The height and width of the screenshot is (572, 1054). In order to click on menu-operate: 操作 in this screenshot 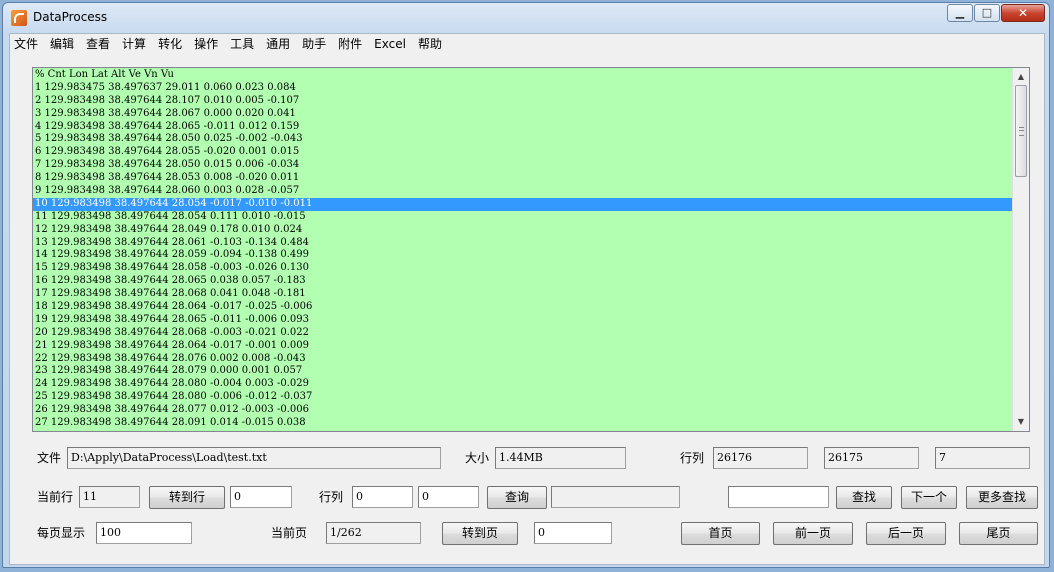, I will do `click(206, 44)`.